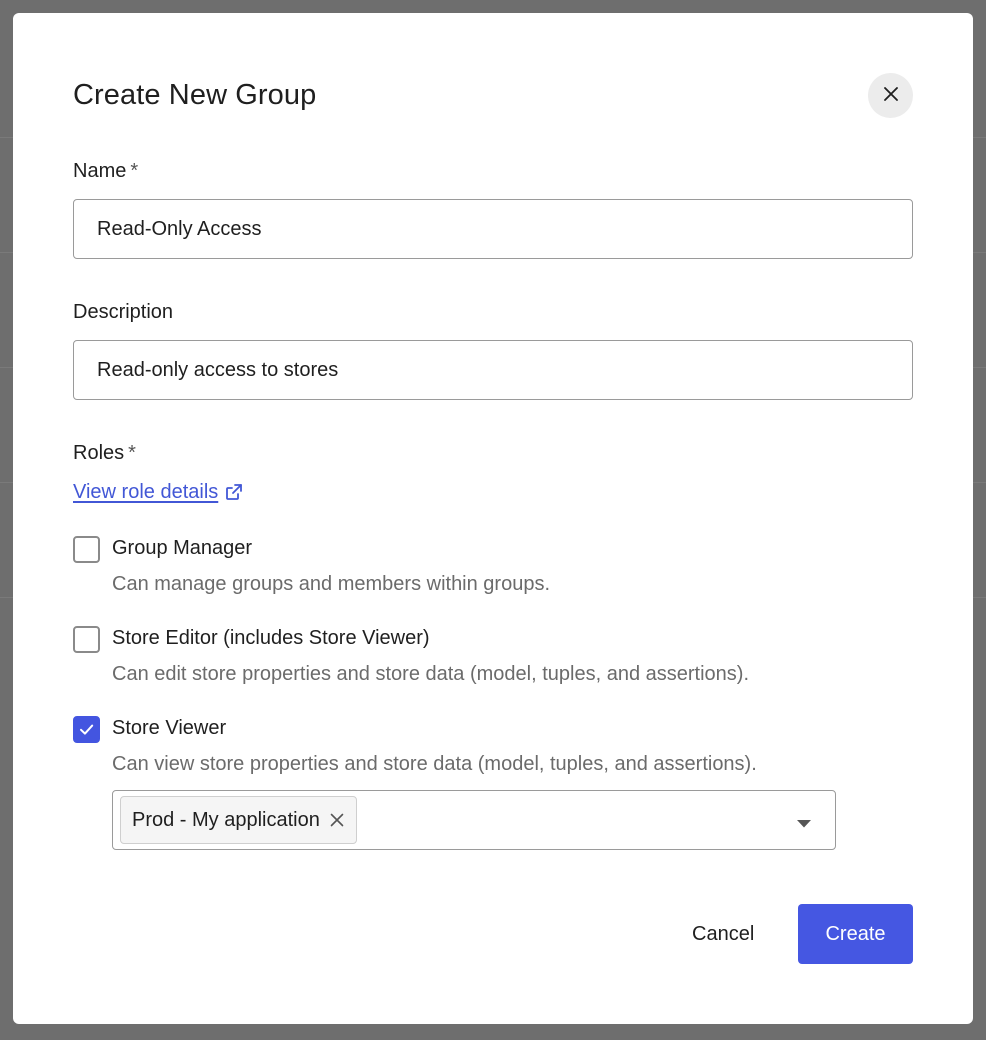  I want to click on cancel-button: Cancel, so click(723, 934).